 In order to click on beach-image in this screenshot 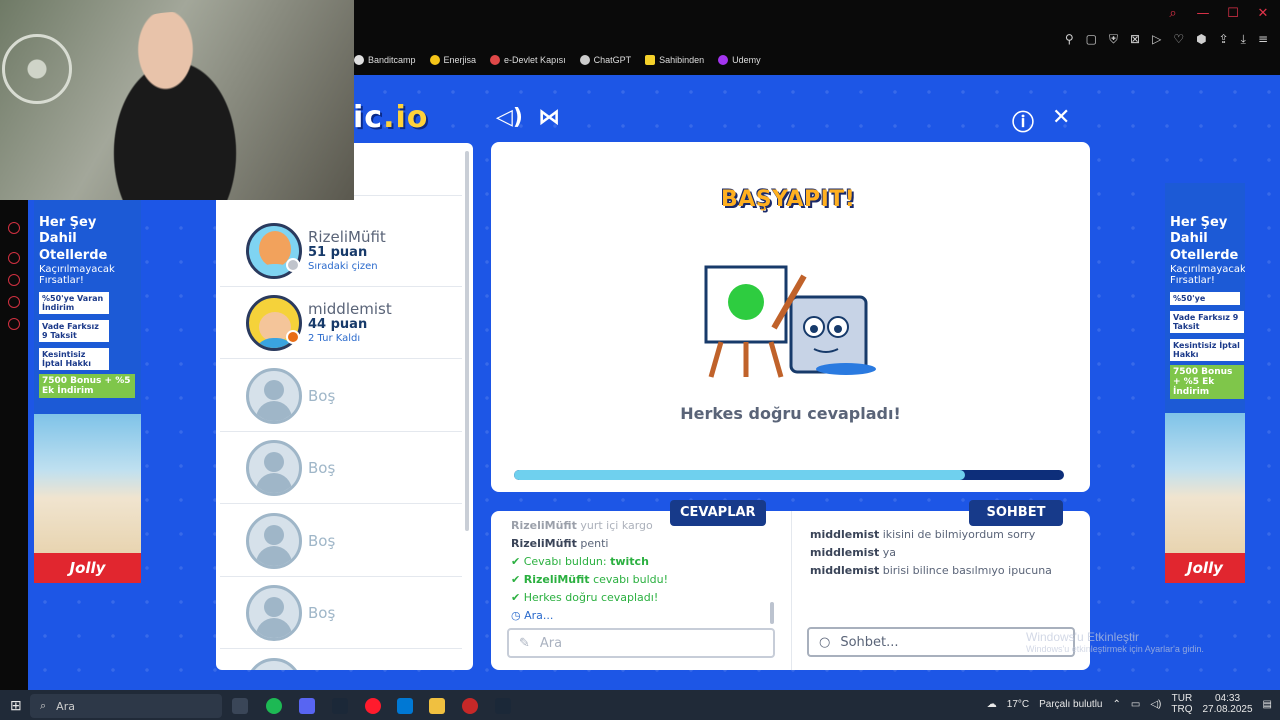, I will do `click(1205, 483)`.